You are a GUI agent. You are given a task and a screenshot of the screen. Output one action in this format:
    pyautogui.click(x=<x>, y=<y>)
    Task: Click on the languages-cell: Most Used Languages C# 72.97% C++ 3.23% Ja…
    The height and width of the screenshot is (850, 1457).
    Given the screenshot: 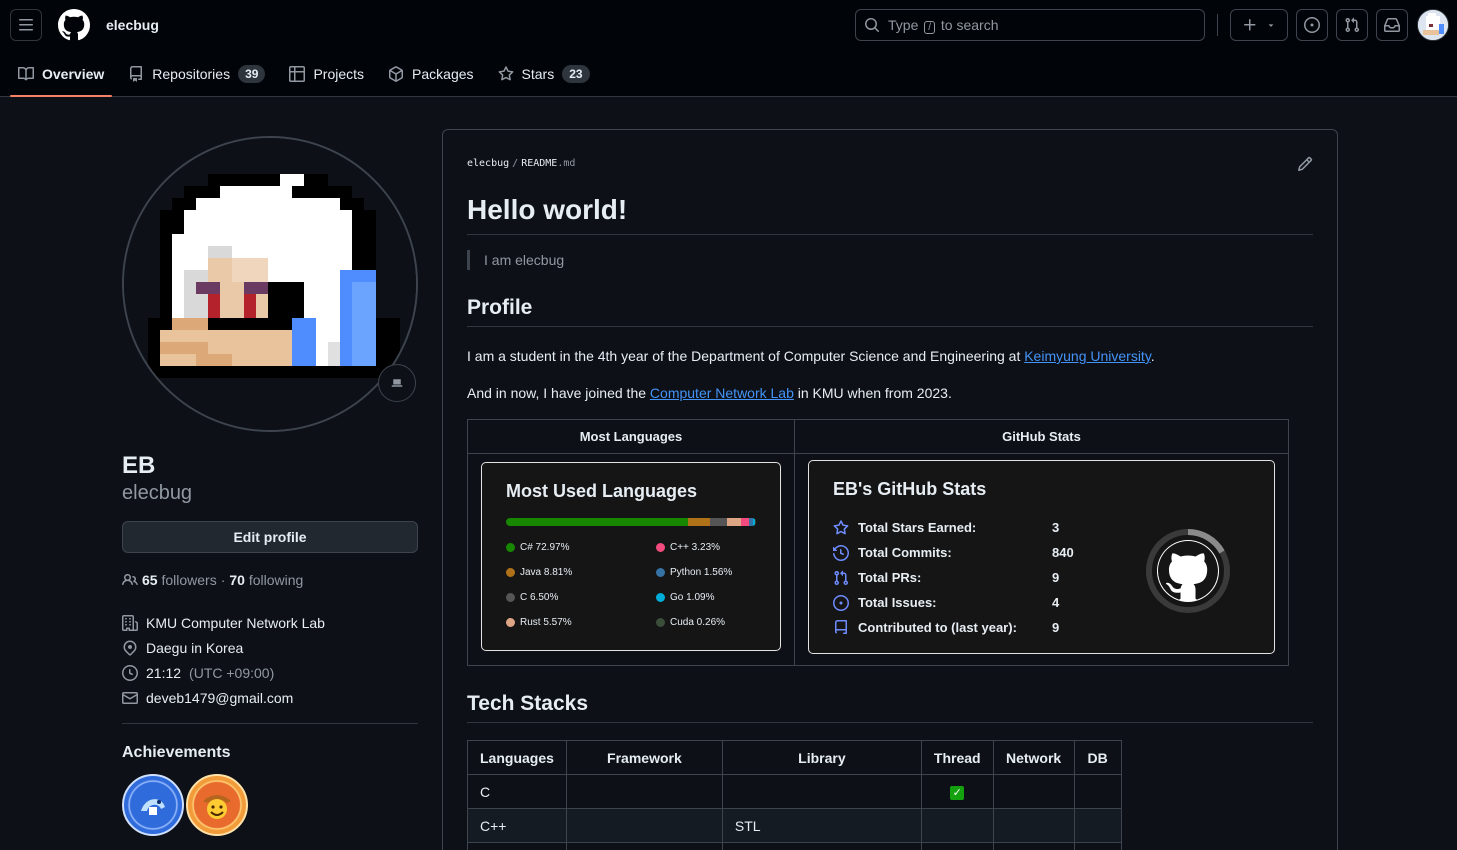 What is the action you would take?
    pyautogui.click(x=631, y=559)
    